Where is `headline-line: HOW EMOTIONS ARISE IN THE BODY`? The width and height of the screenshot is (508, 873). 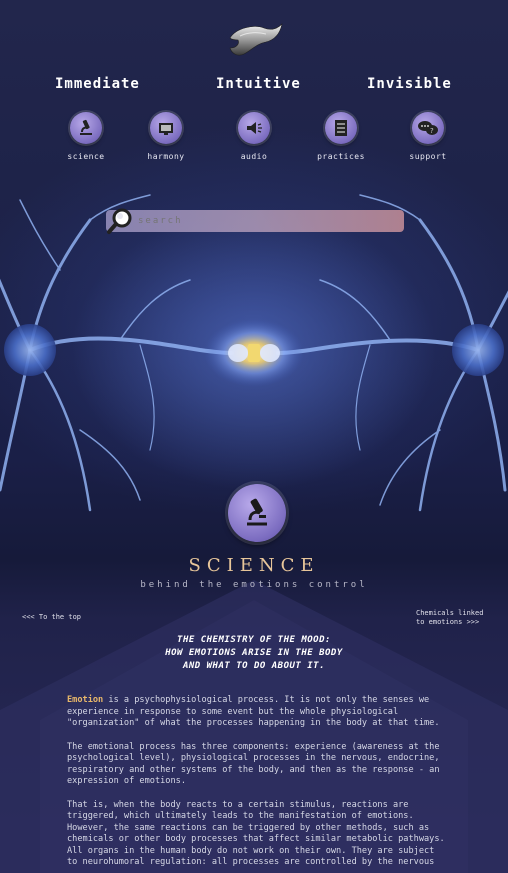 headline-line: HOW EMOTIONS ARISE IN THE BODY is located at coordinates (254, 653).